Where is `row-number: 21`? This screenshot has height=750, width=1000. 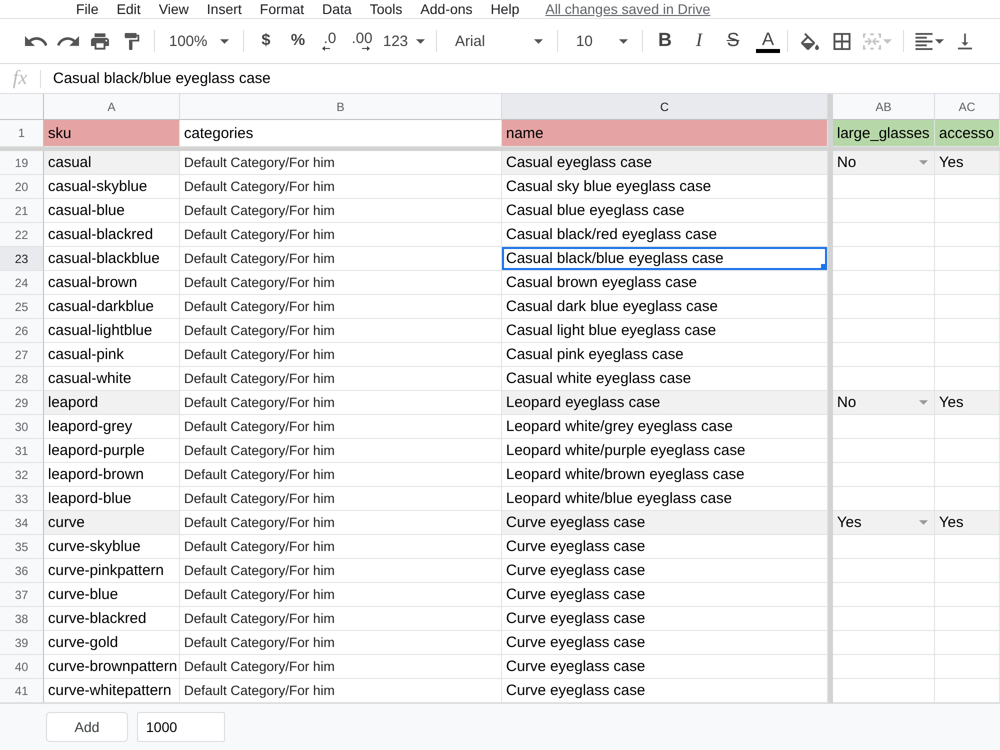 row-number: 21 is located at coordinates (22, 211).